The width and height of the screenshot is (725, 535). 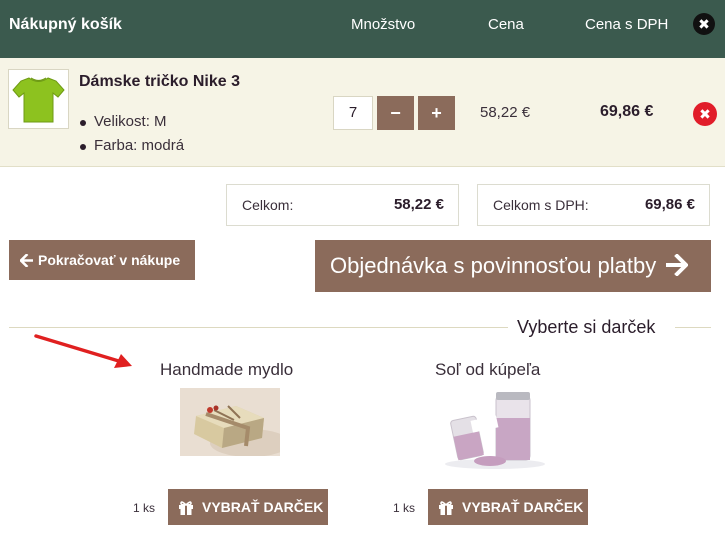 What do you see at coordinates (383, 24) in the screenshot?
I see `column-quantity-header: Množstvo` at bounding box center [383, 24].